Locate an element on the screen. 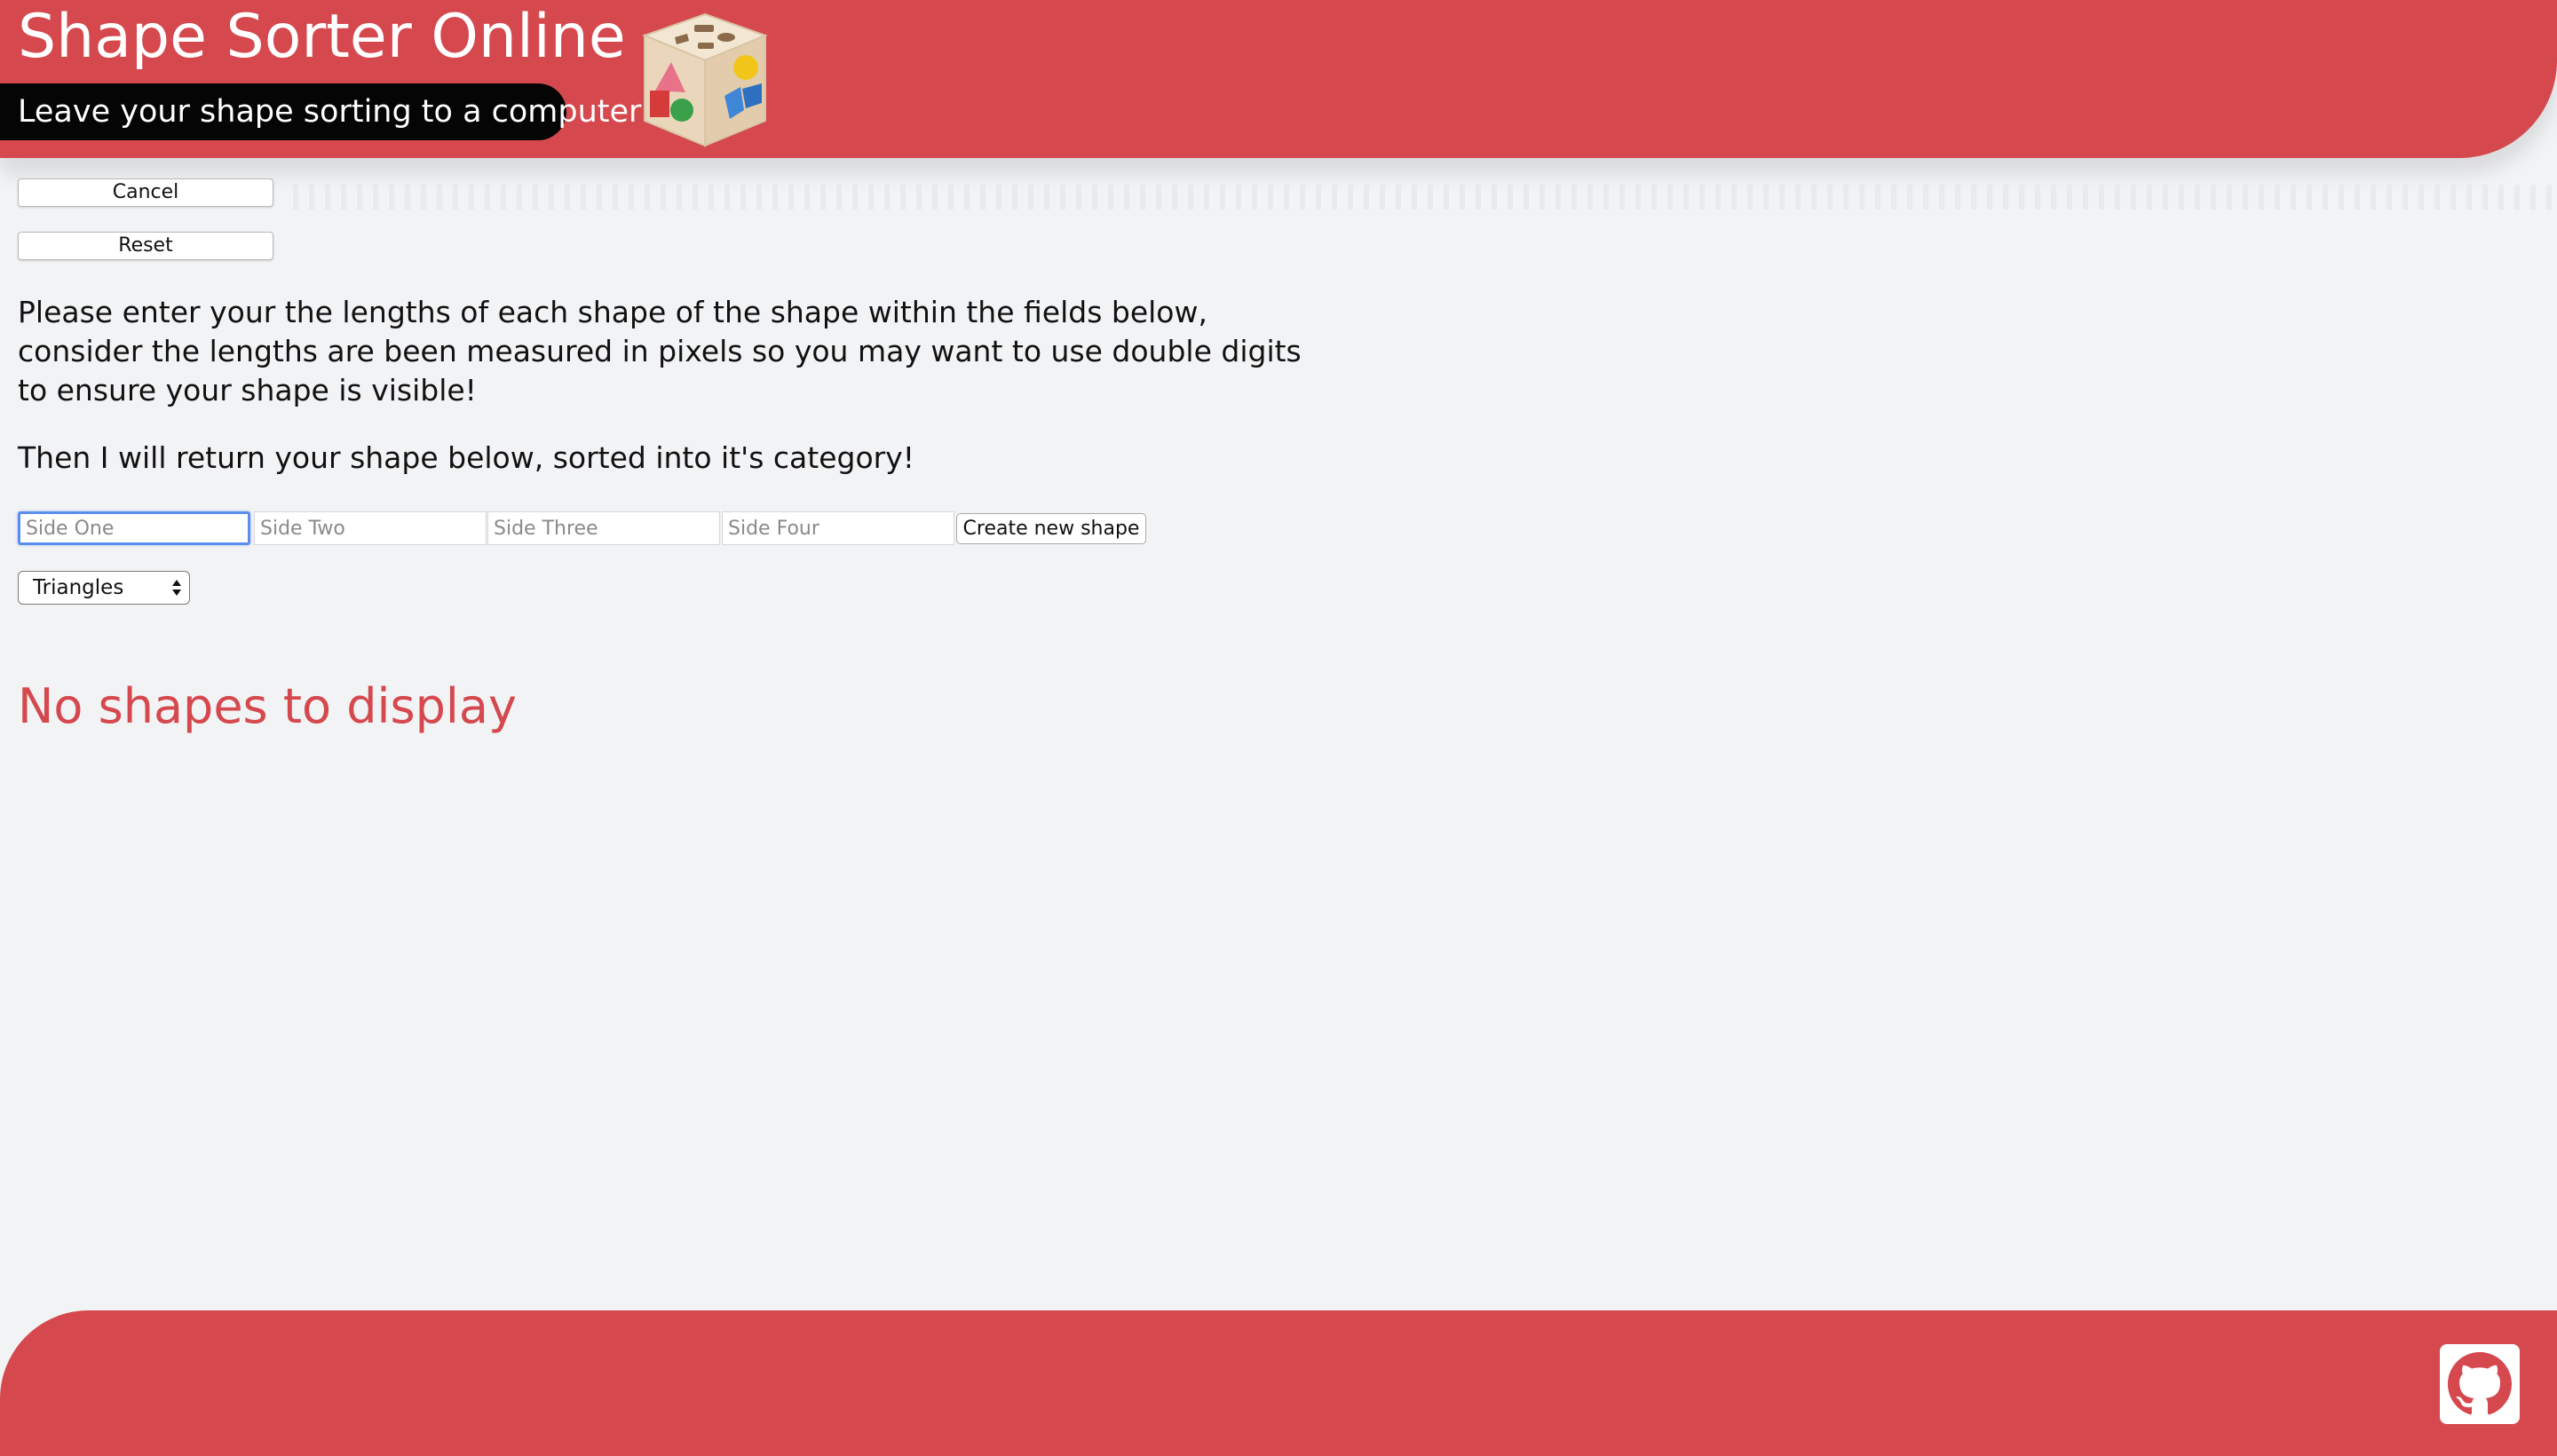  header-shadow-strip is located at coordinates (1425, 197).